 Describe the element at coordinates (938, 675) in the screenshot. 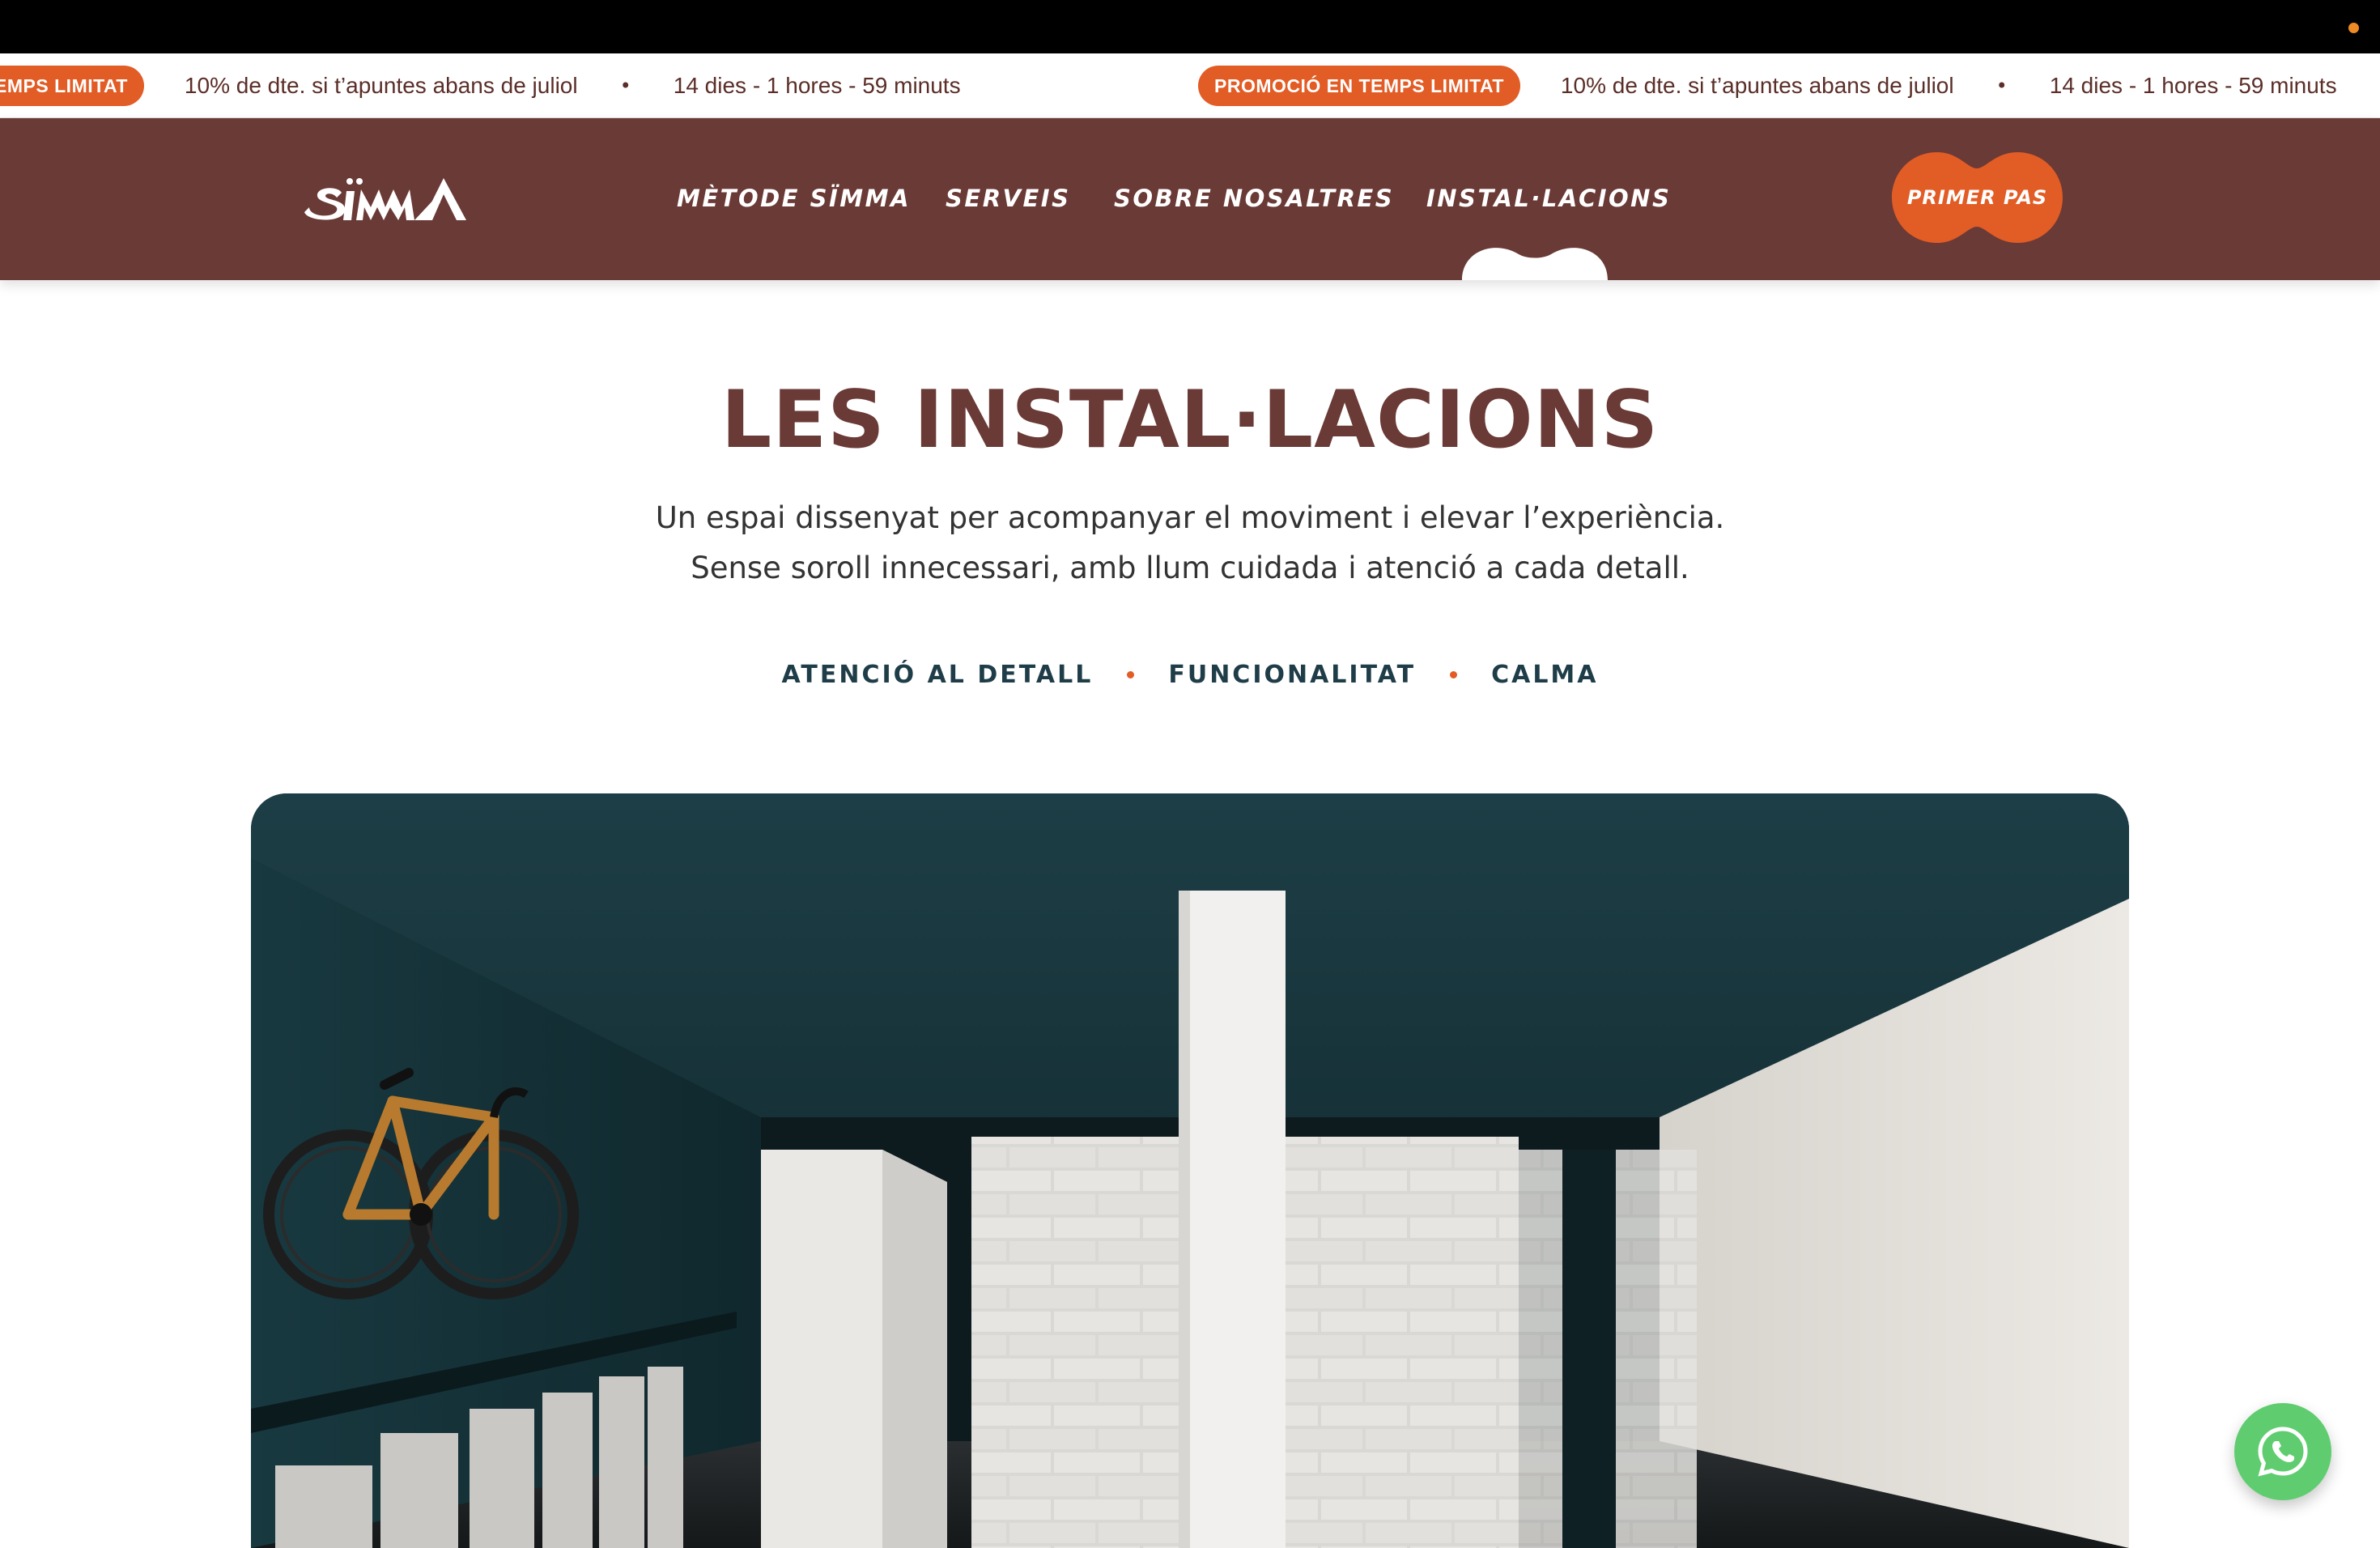

I see `tag-atencio: ATENCIÓ AL DETALL` at that location.